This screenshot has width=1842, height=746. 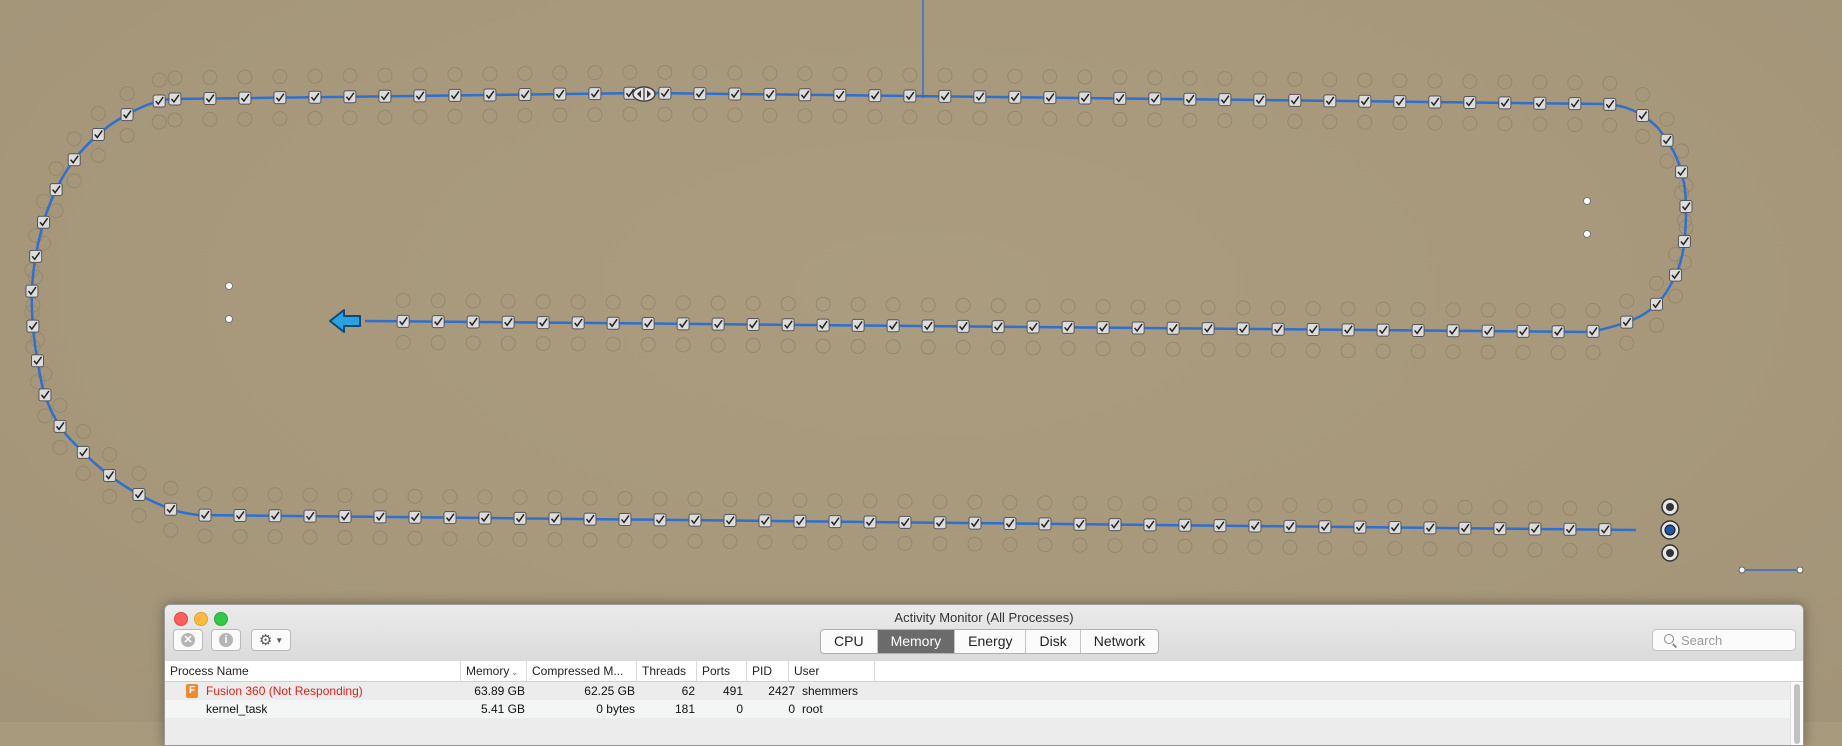 What do you see at coordinates (916, 641) in the screenshot?
I see `tab-memory: Memory` at bounding box center [916, 641].